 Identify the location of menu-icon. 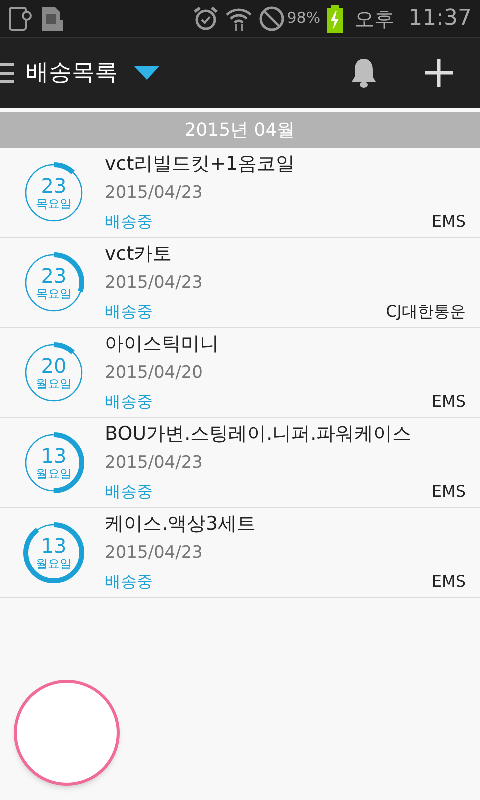
(8, 73).